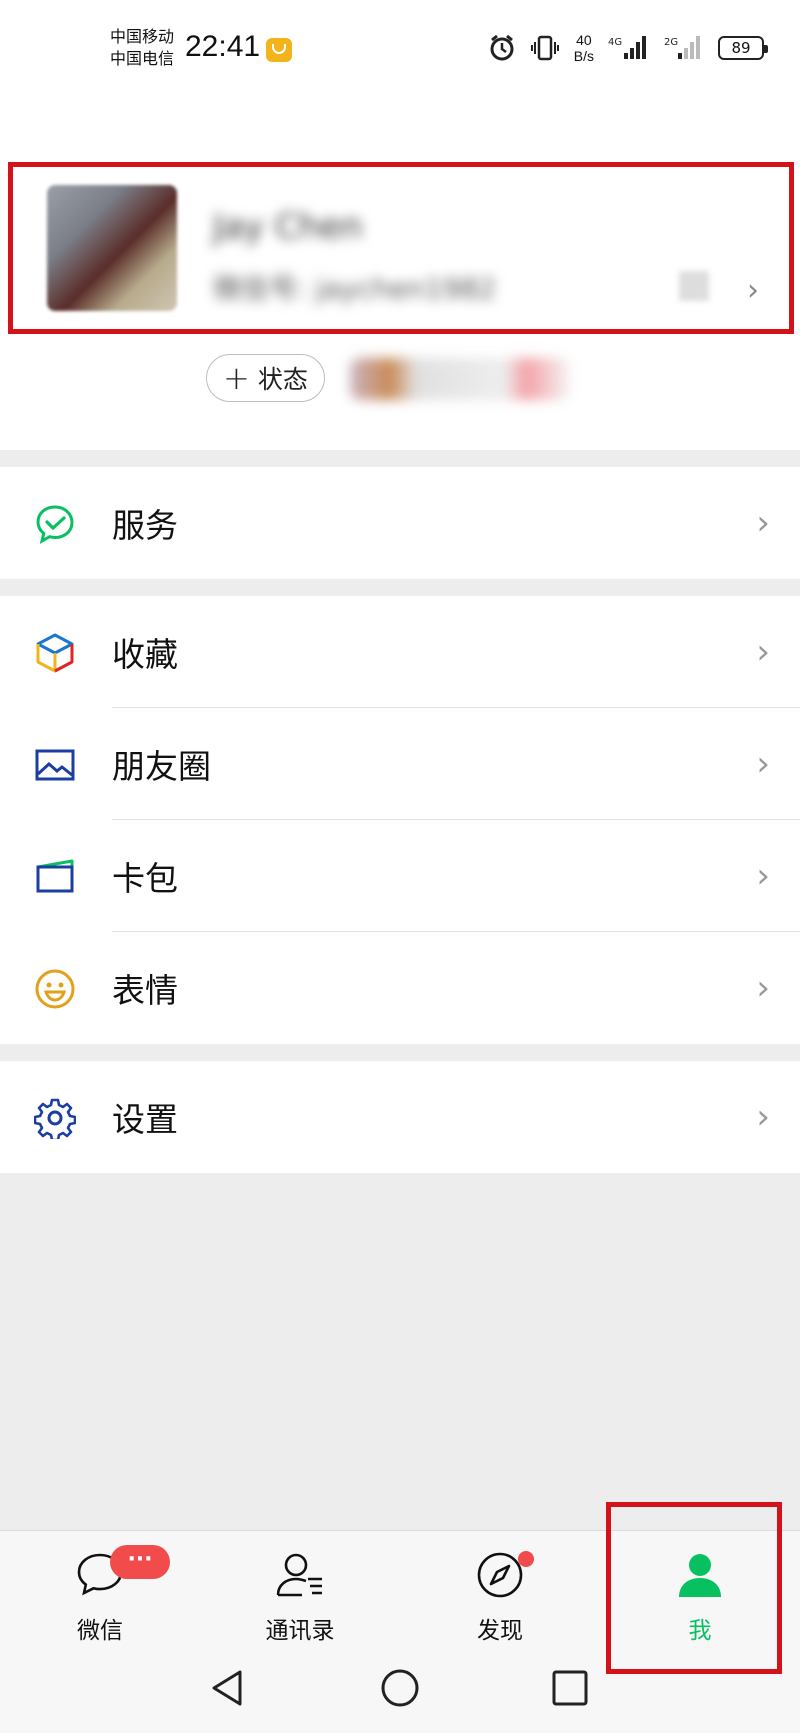 The width and height of the screenshot is (800, 1733). I want to click on services-section: 服务 ›, so click(400, 523).